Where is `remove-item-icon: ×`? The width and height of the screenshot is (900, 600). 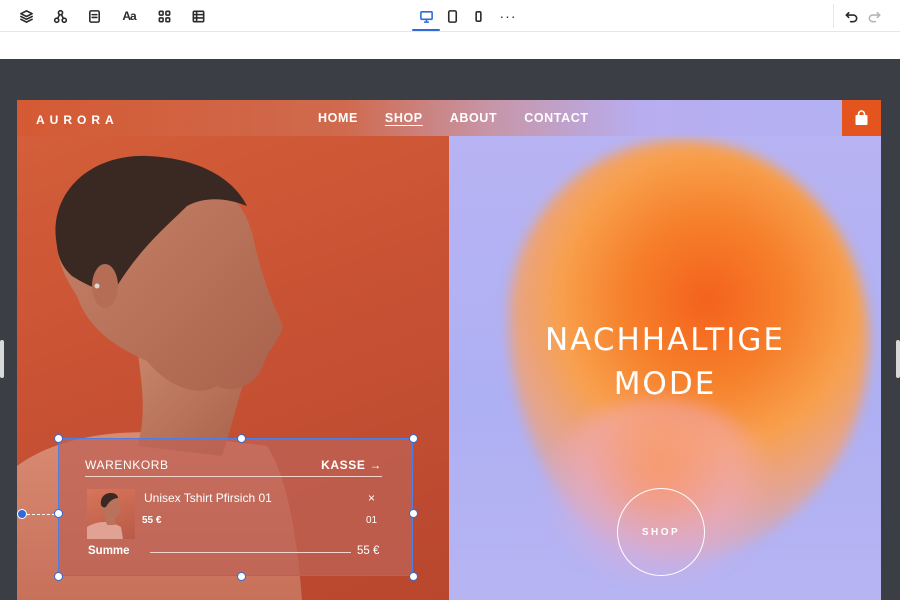
remove-item-icon: × is located at coordinates (371, 498).